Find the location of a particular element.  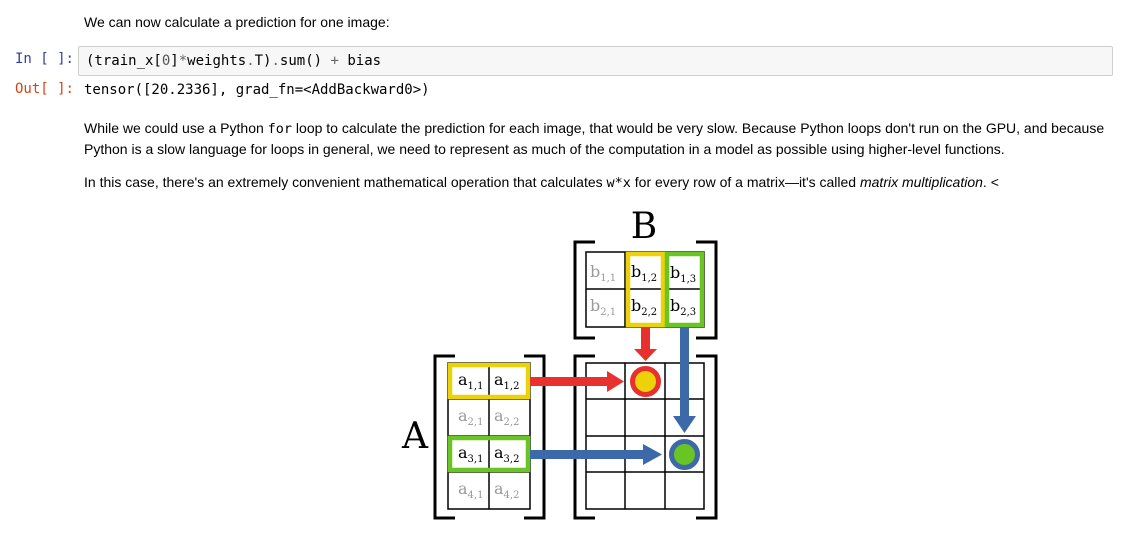

matrix-b-entry: b1,2 is located at coordinates (644, 273).